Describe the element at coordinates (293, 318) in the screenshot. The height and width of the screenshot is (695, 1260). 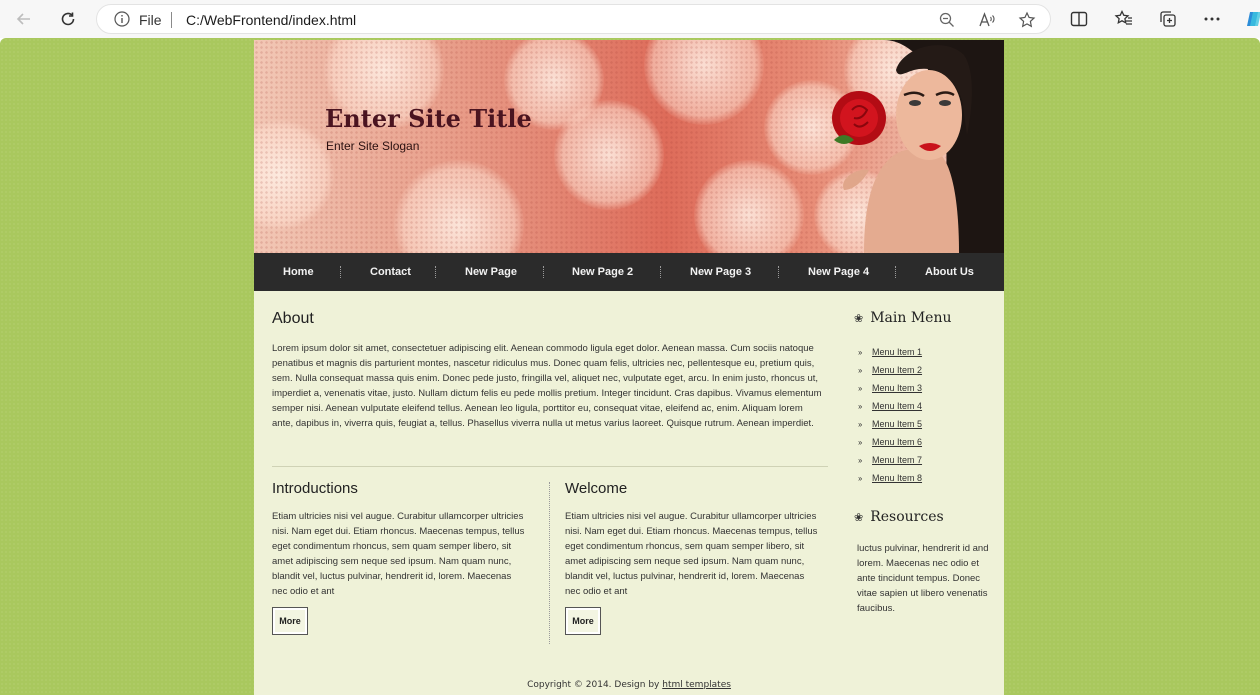
I see `about-heading: About` at that location.